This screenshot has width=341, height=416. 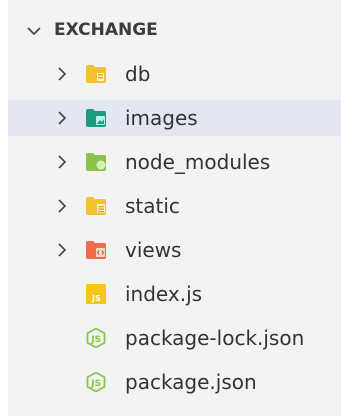 I want to click on tree-item-views: views, so click(x=174, y=250).